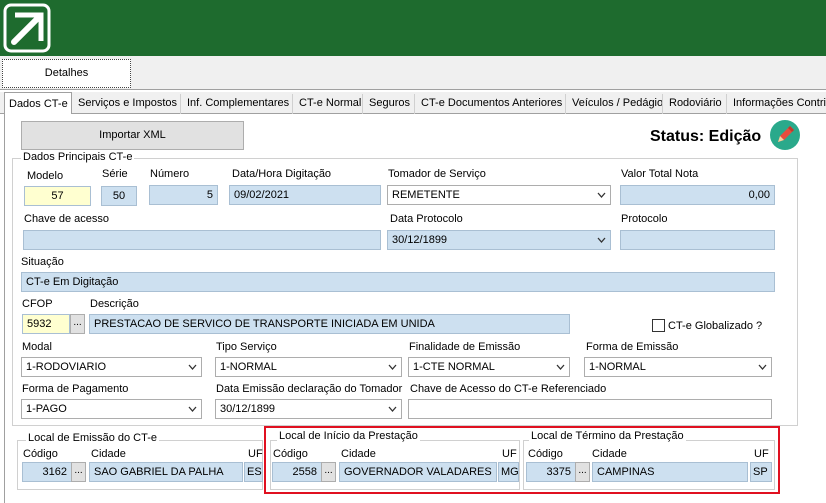  I want to click on modelo-label: Modelo, so click(45, 176).